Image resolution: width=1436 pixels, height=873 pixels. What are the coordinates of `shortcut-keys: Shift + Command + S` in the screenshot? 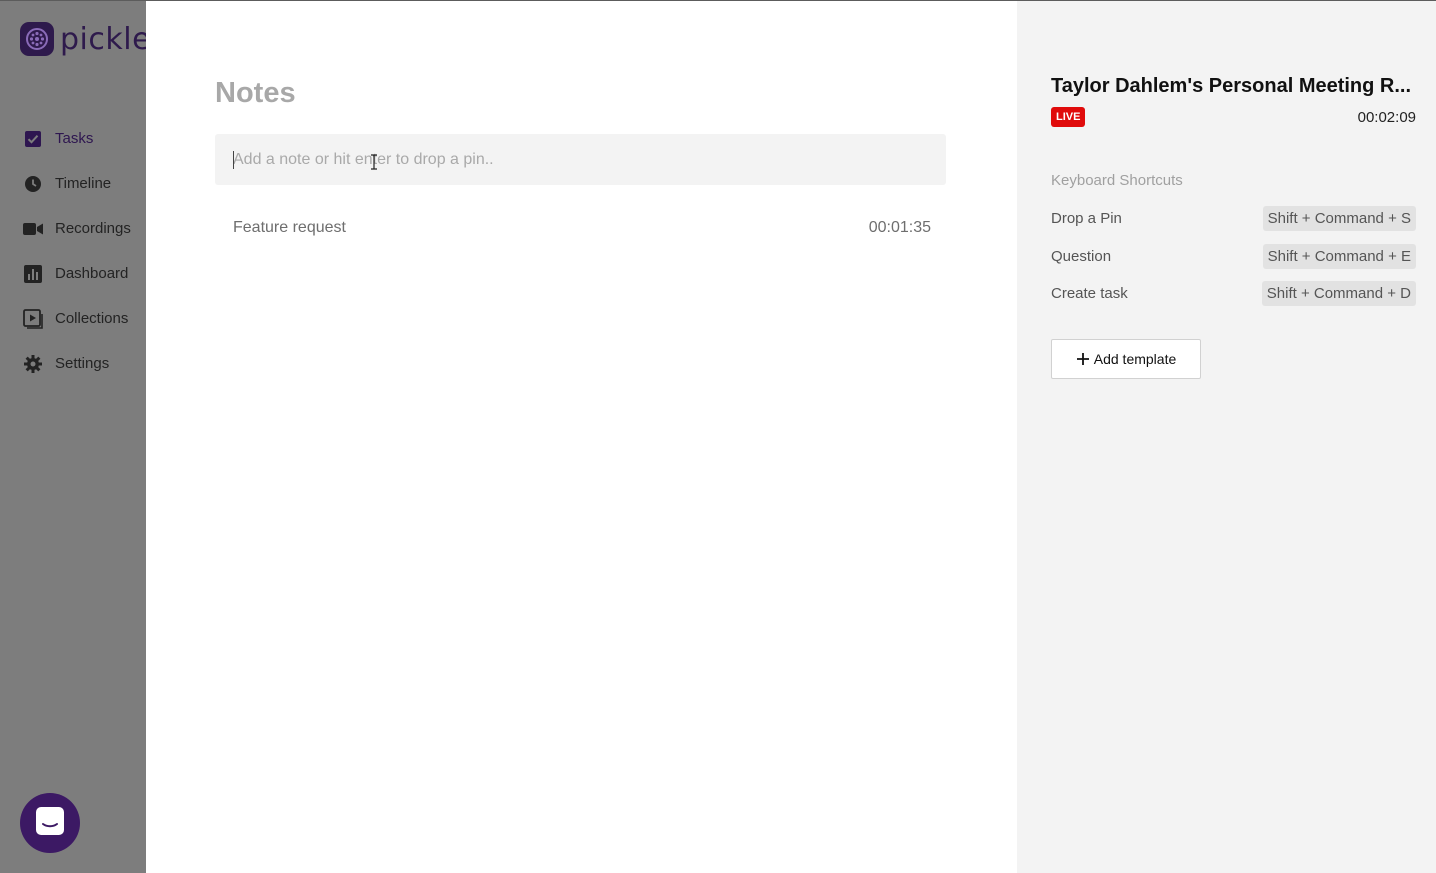 It's located at (1339, 218).